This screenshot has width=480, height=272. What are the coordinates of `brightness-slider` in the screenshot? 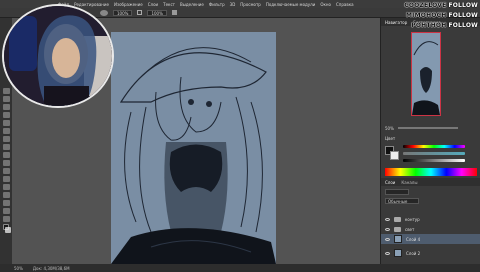 It's located at (434, 160).